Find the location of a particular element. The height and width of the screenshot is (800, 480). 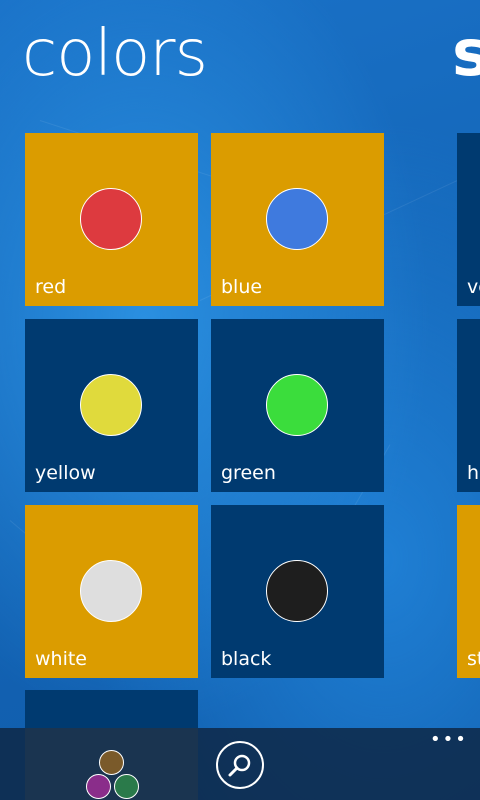

peek-tile: he is located at coordinates (468, 405).